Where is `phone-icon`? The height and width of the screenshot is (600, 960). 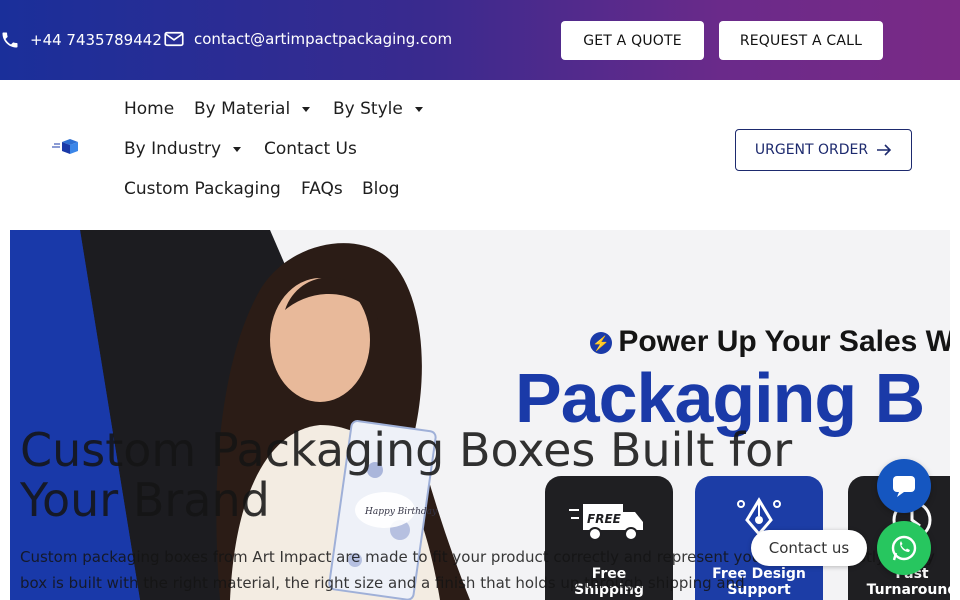
phone-icon is located at coordinates (10, 40).